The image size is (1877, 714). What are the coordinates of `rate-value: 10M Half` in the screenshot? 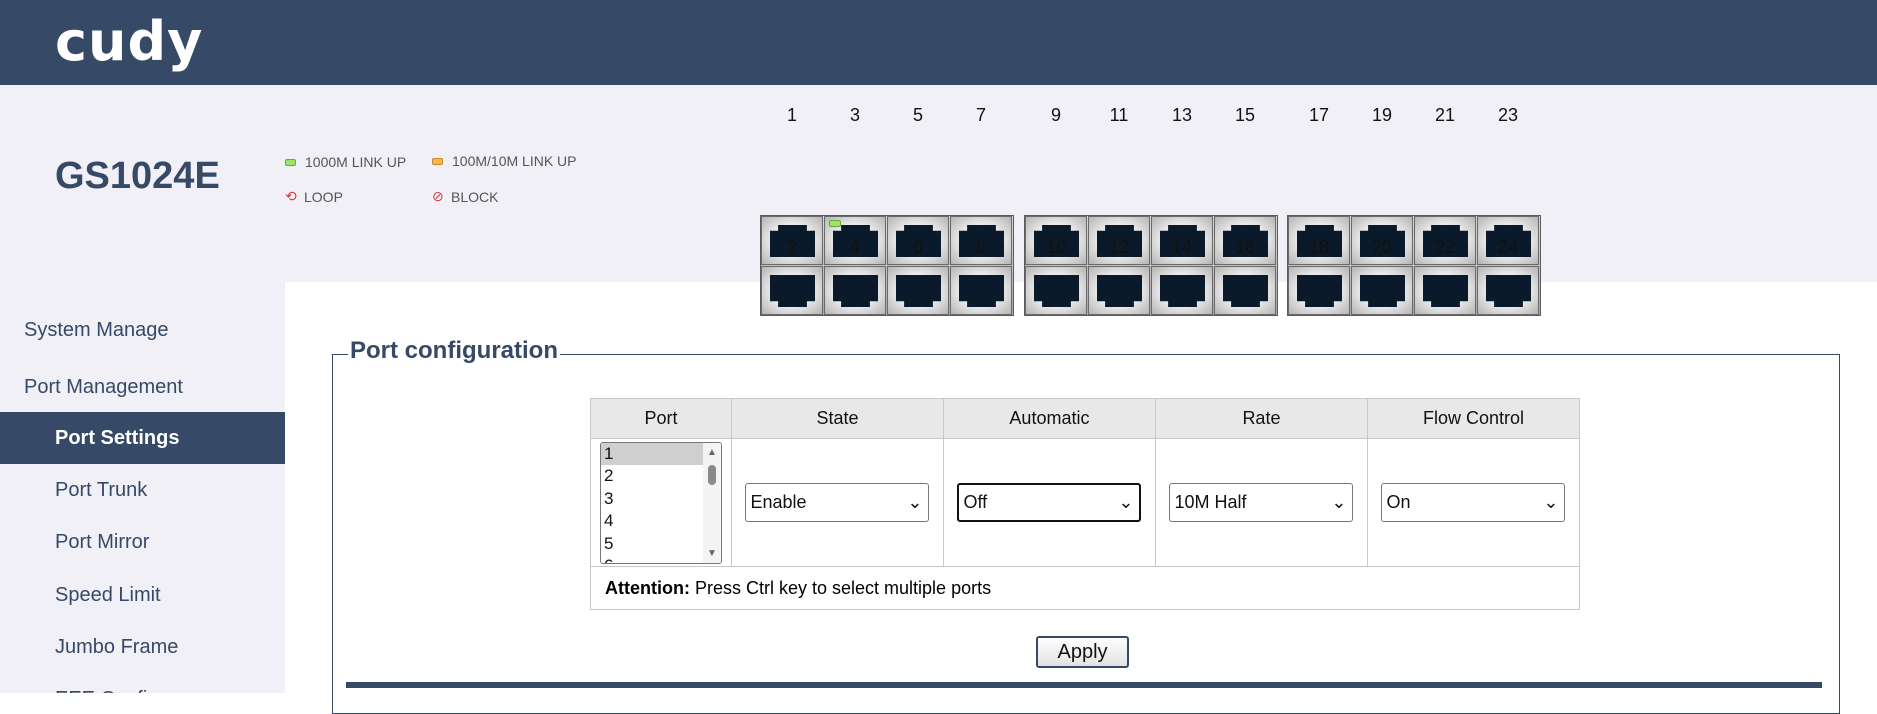 It's located at (1210, 502).